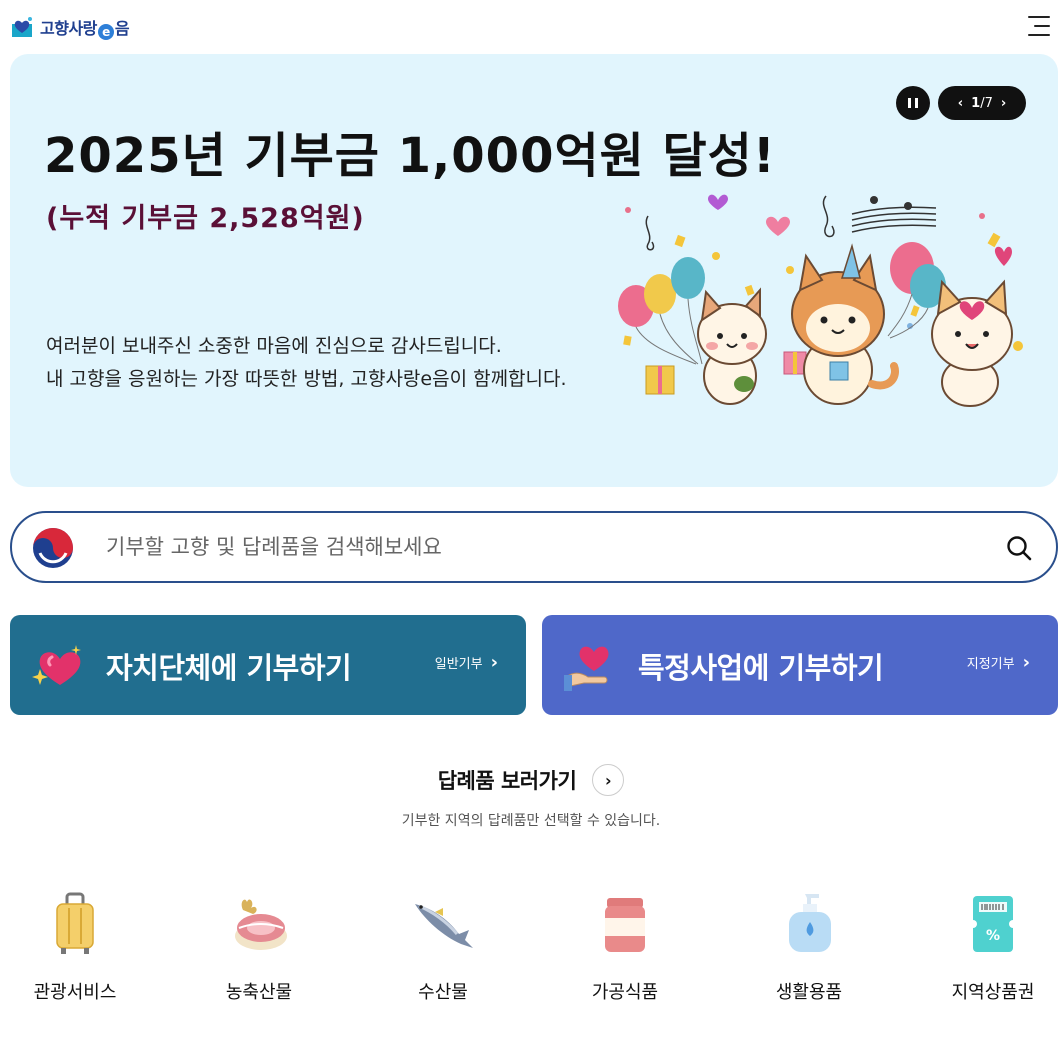  I want to click on category-label: 농축산물, so click(259, 992).